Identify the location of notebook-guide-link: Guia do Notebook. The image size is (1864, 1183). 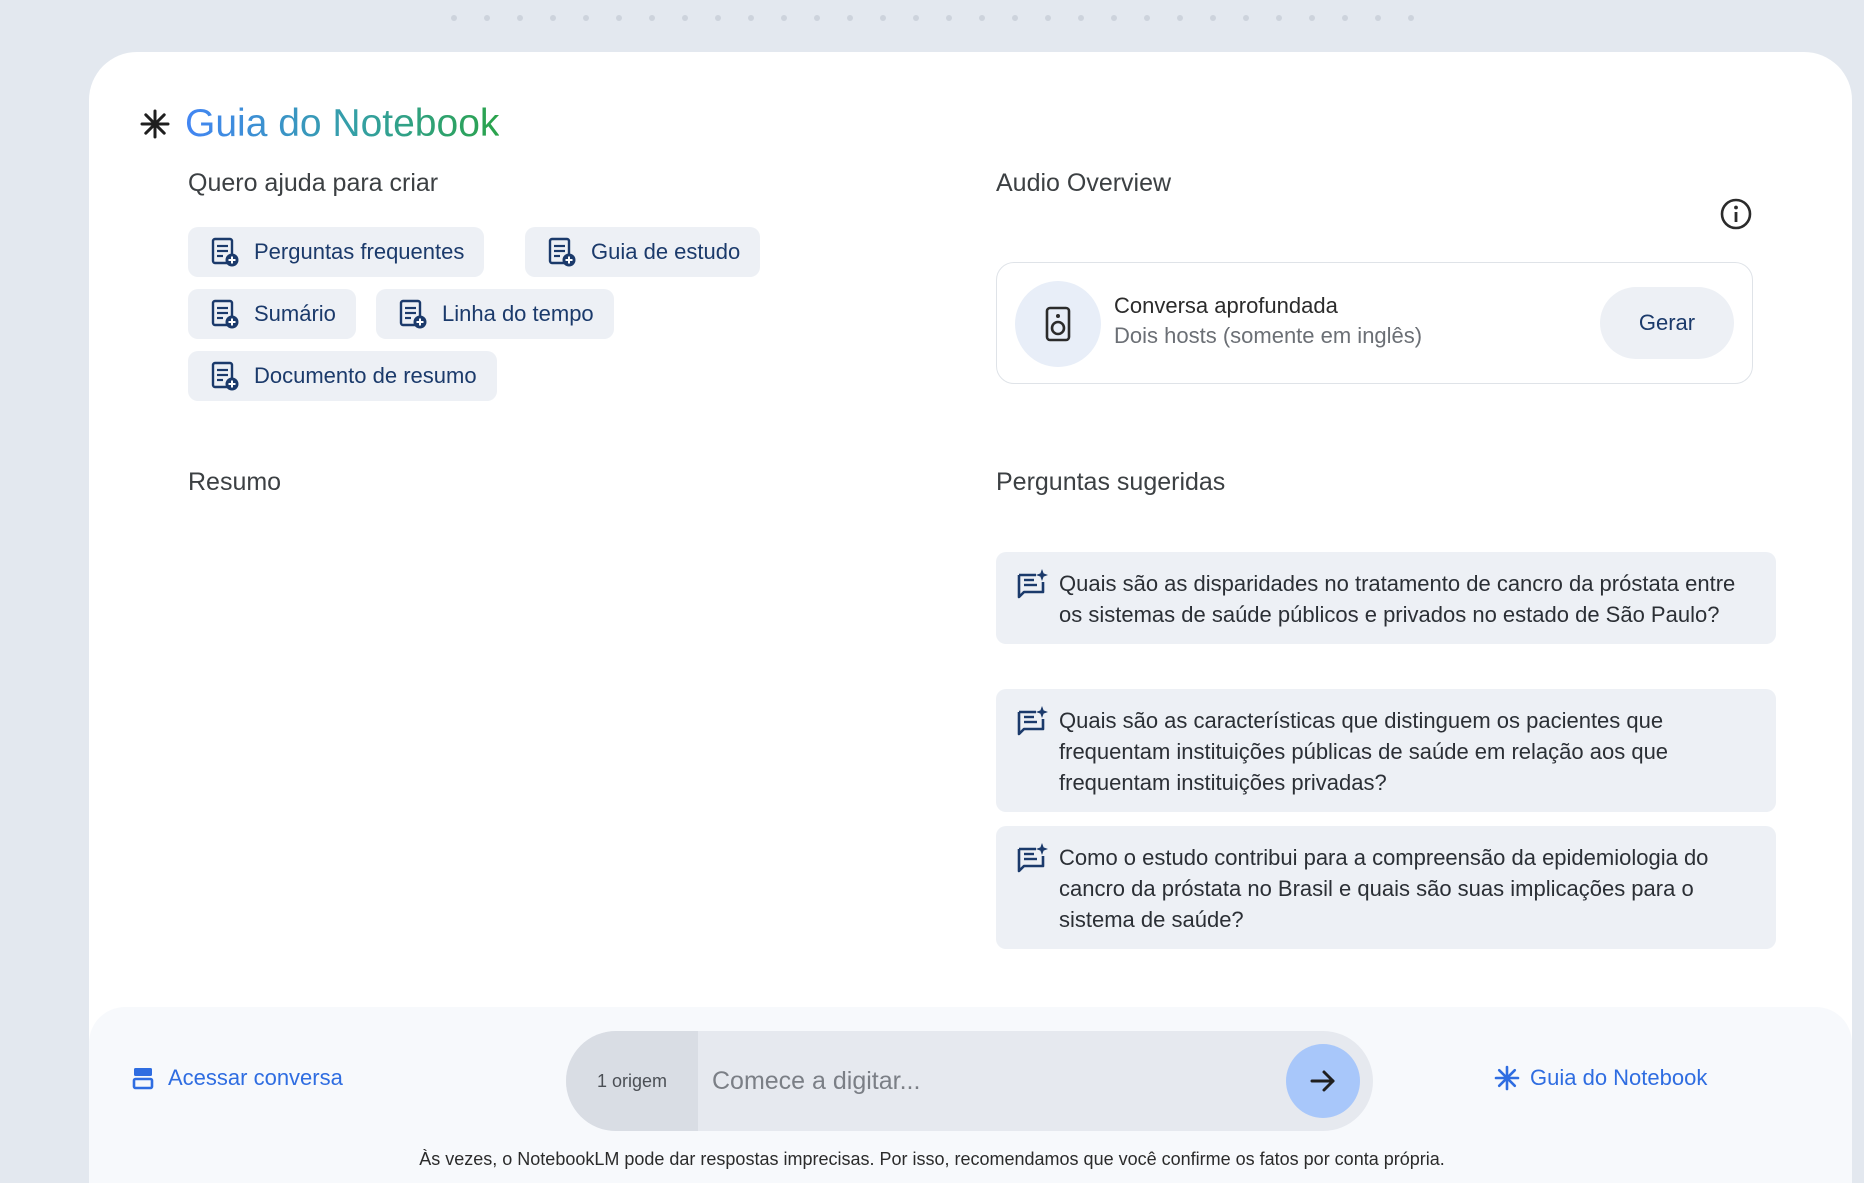
(1600, 1078).